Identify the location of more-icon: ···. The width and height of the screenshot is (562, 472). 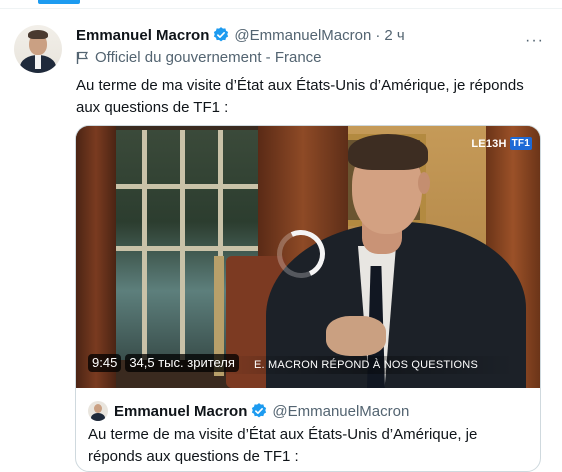
(534, 41).